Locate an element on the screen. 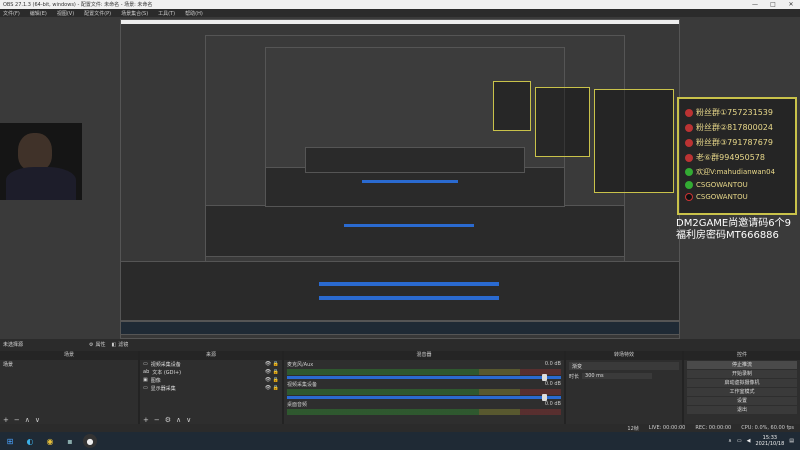 The image size is (800, 450). mixer-channel: 桌面音频 0.0 dB is located at coordinates (424, 408).